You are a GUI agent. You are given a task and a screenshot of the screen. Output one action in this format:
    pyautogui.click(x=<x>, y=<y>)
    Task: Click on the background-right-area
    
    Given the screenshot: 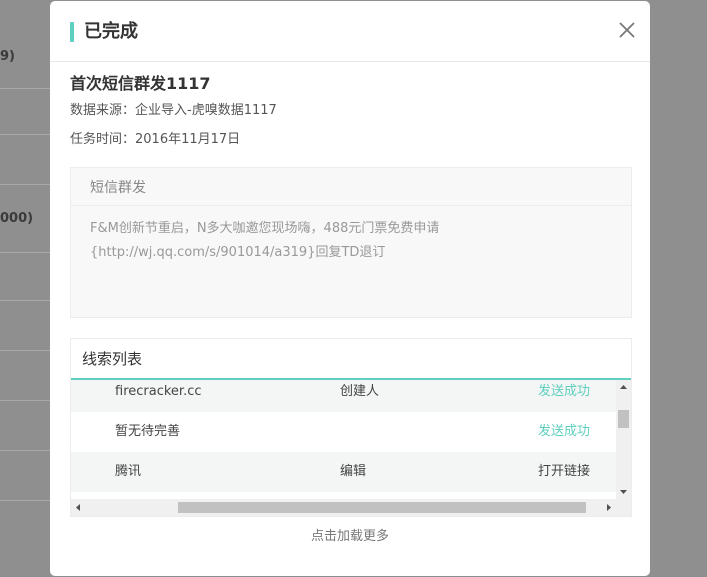 What is the action you would take?
    pyautogui.click(x=678, y=288)
    